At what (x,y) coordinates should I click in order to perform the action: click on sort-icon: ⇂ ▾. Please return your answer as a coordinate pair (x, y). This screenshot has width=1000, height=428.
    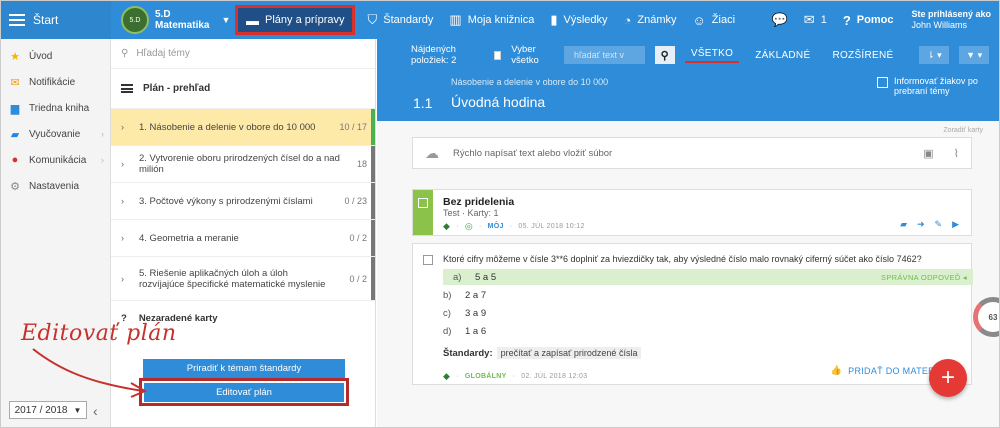
    Looking at the image, I should click on (934, 54).